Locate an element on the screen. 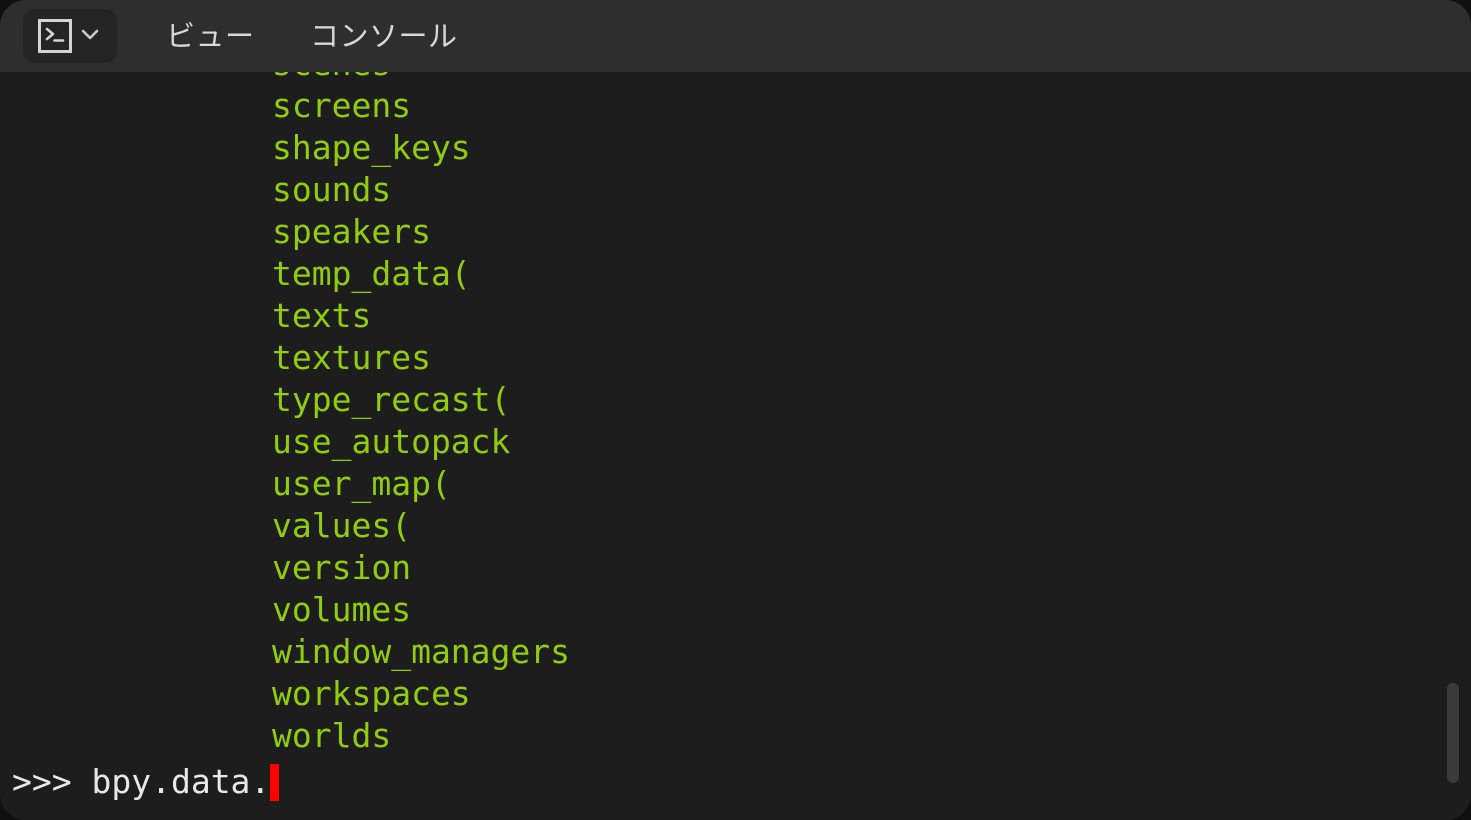  console-completion-item: workspaces is located at coordinates (371, 693).